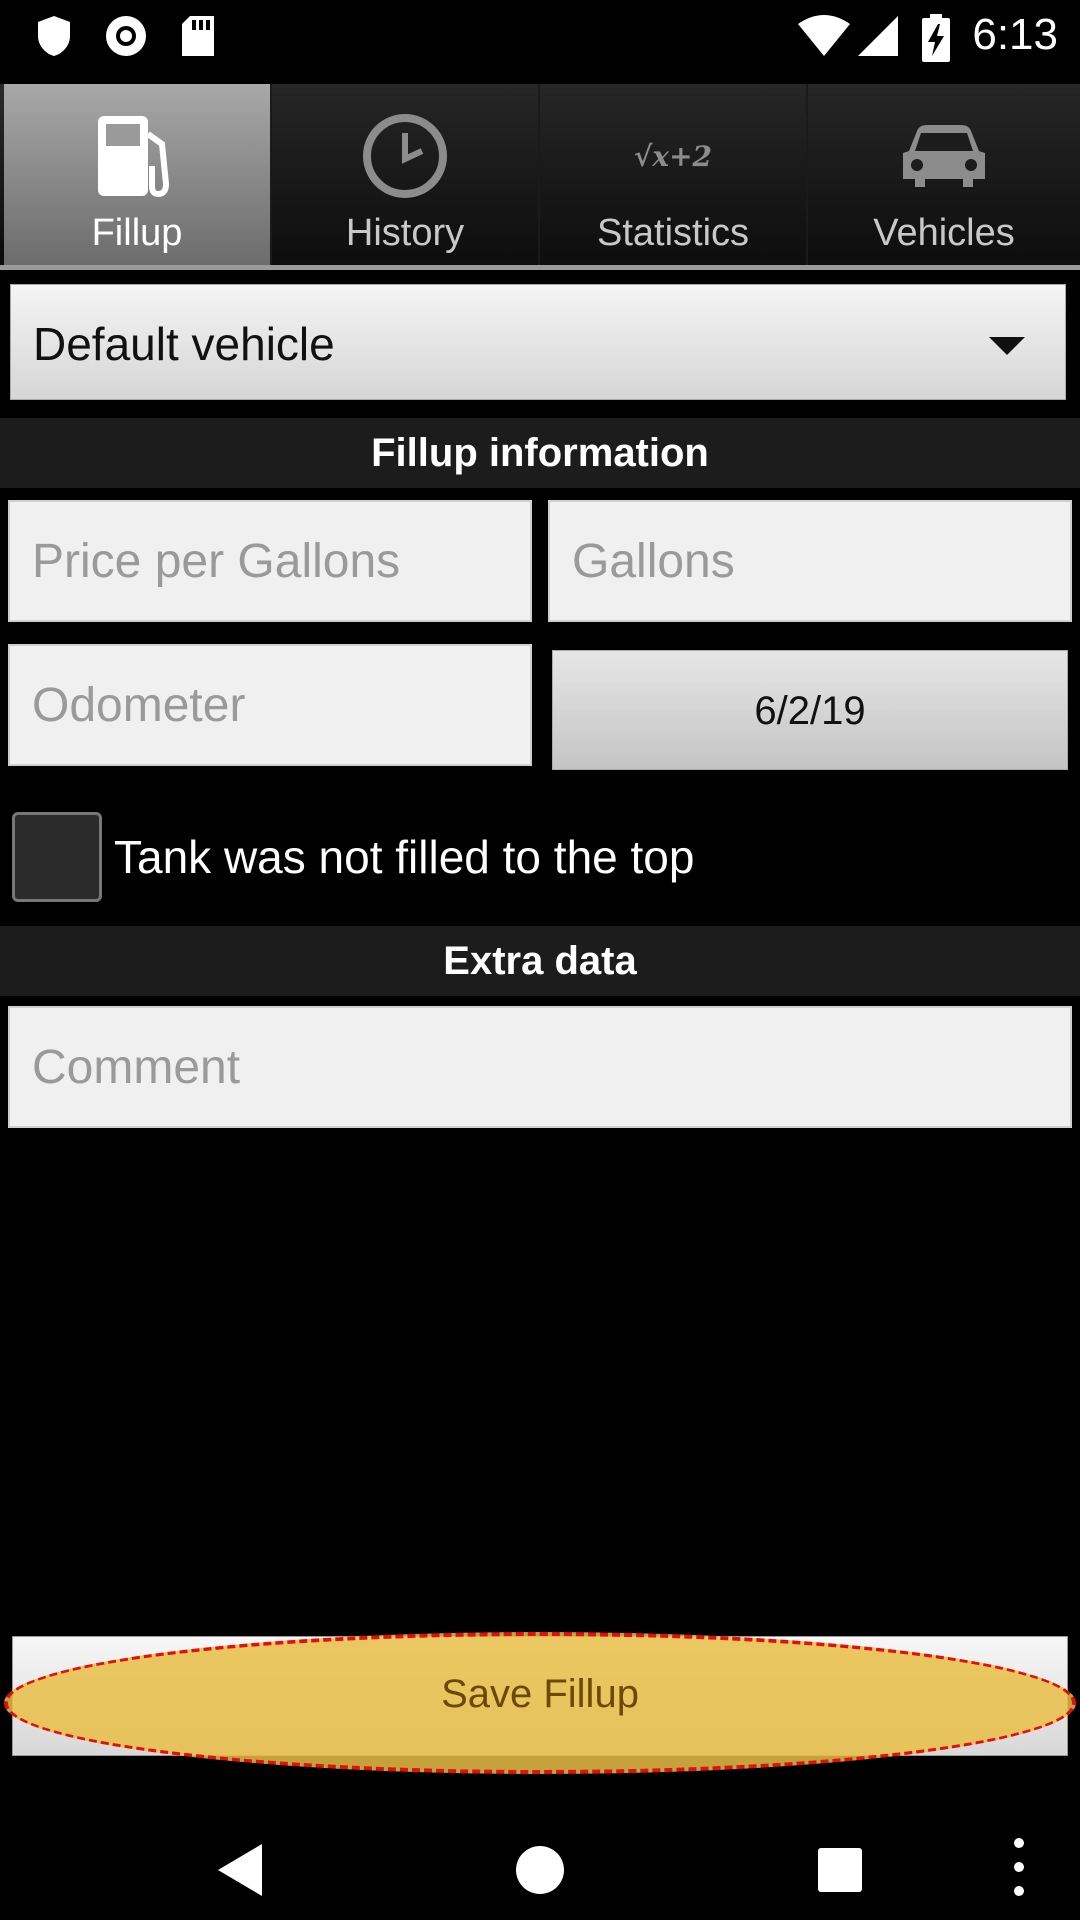  Describe the element at coordinates (878, 36) in the screenshot. I see `signal-icon` at that location.